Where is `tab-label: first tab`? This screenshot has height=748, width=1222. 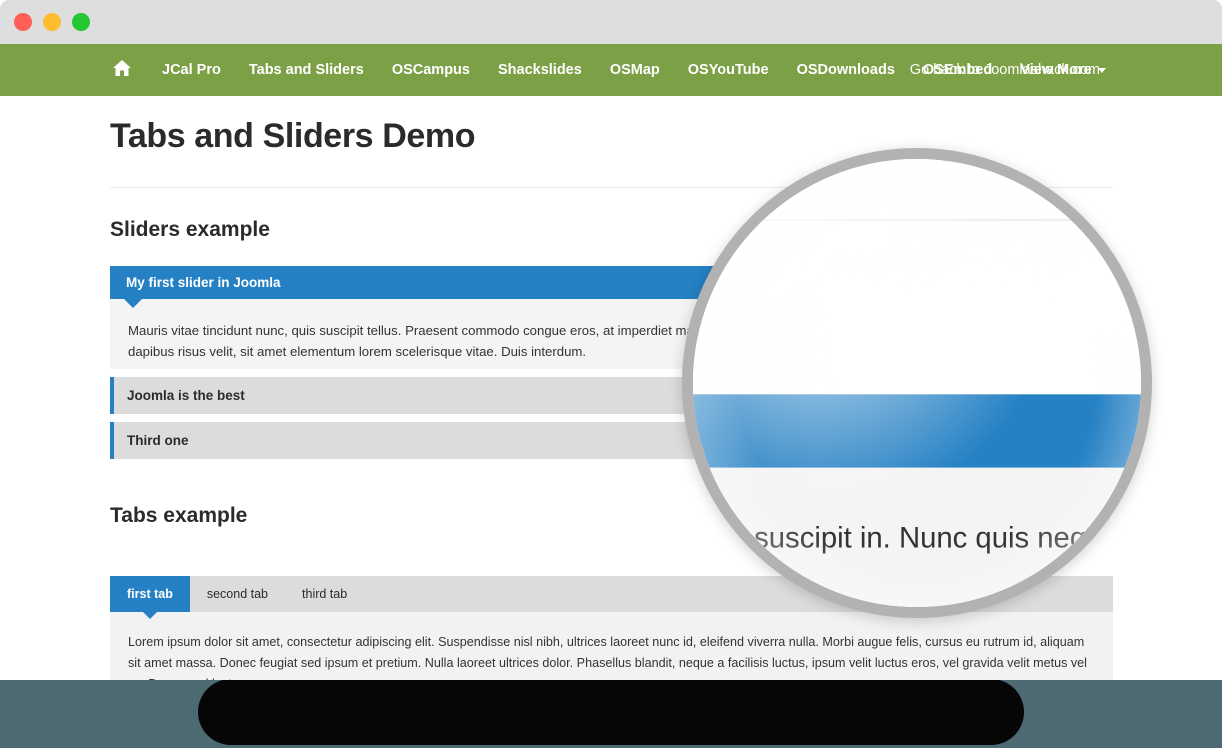 tab-label: first tab is located at coordinates (150, 594).